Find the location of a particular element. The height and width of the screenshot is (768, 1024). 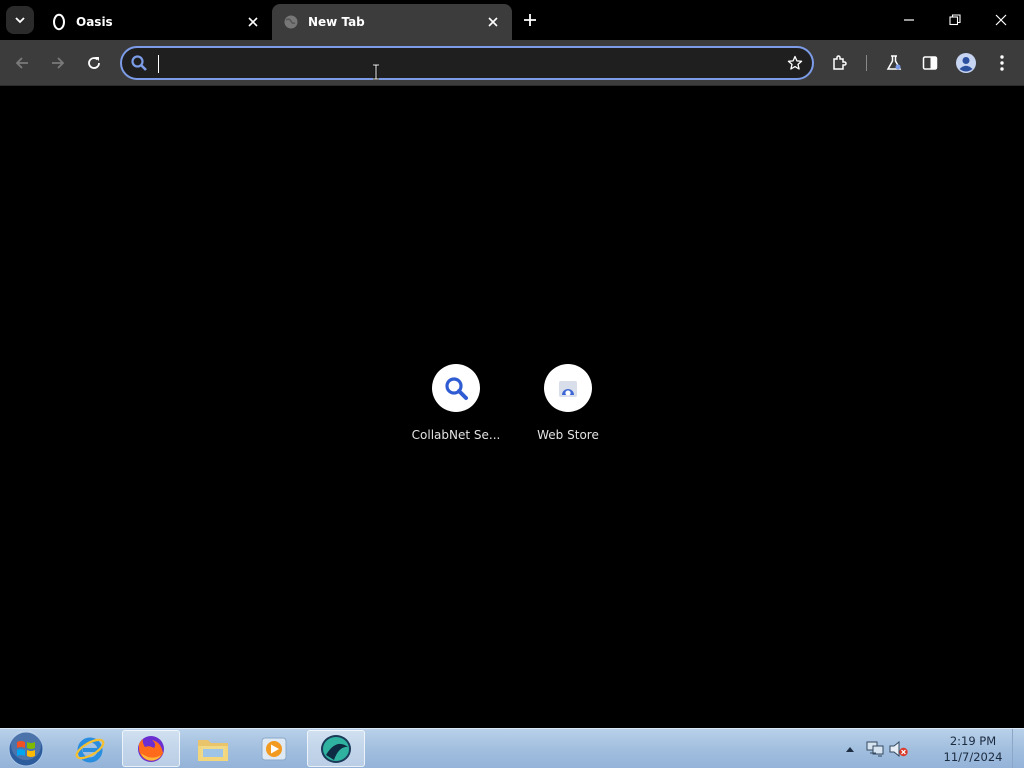

profile-button is located at coordinates (966, 63).